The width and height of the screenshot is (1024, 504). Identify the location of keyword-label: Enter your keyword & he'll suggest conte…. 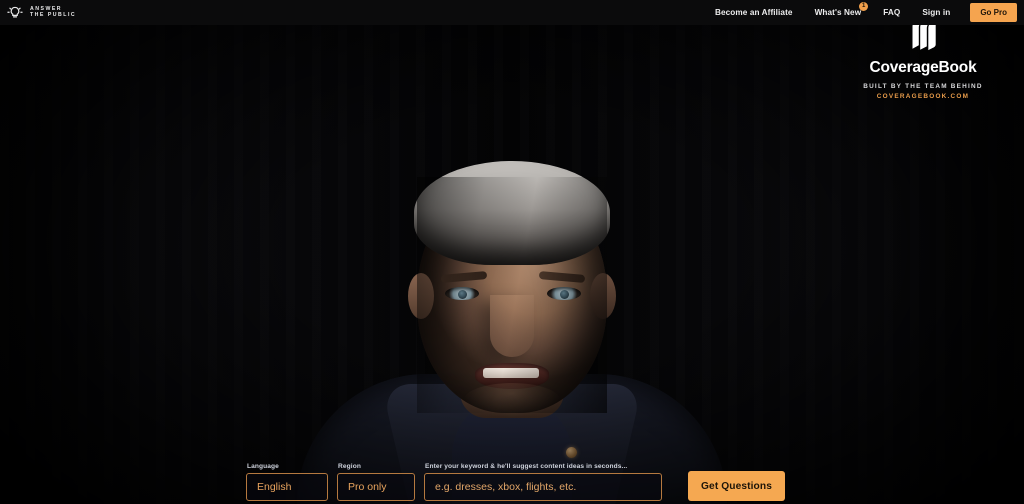
(526, 466).